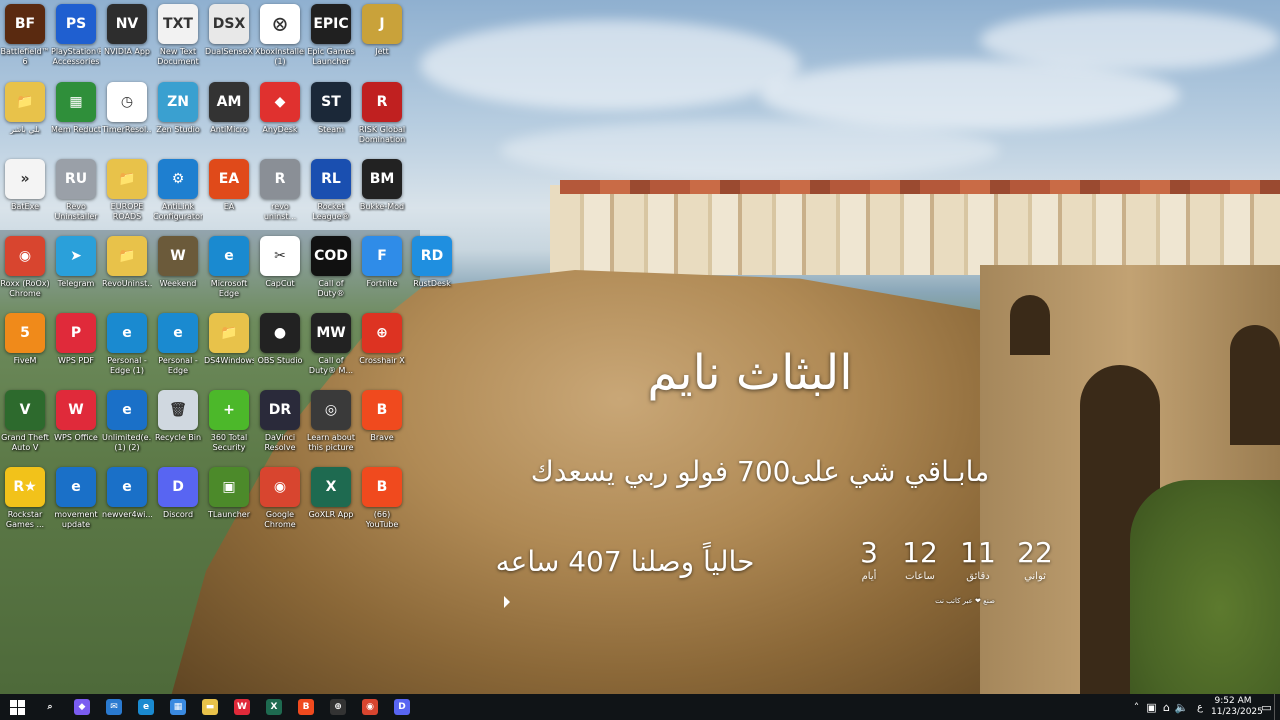  What do you see at coordinates (25, 116) in the screenshot?
I see `desktop-icon: 📁 بلي باشر` at bounding box center [25, 116].